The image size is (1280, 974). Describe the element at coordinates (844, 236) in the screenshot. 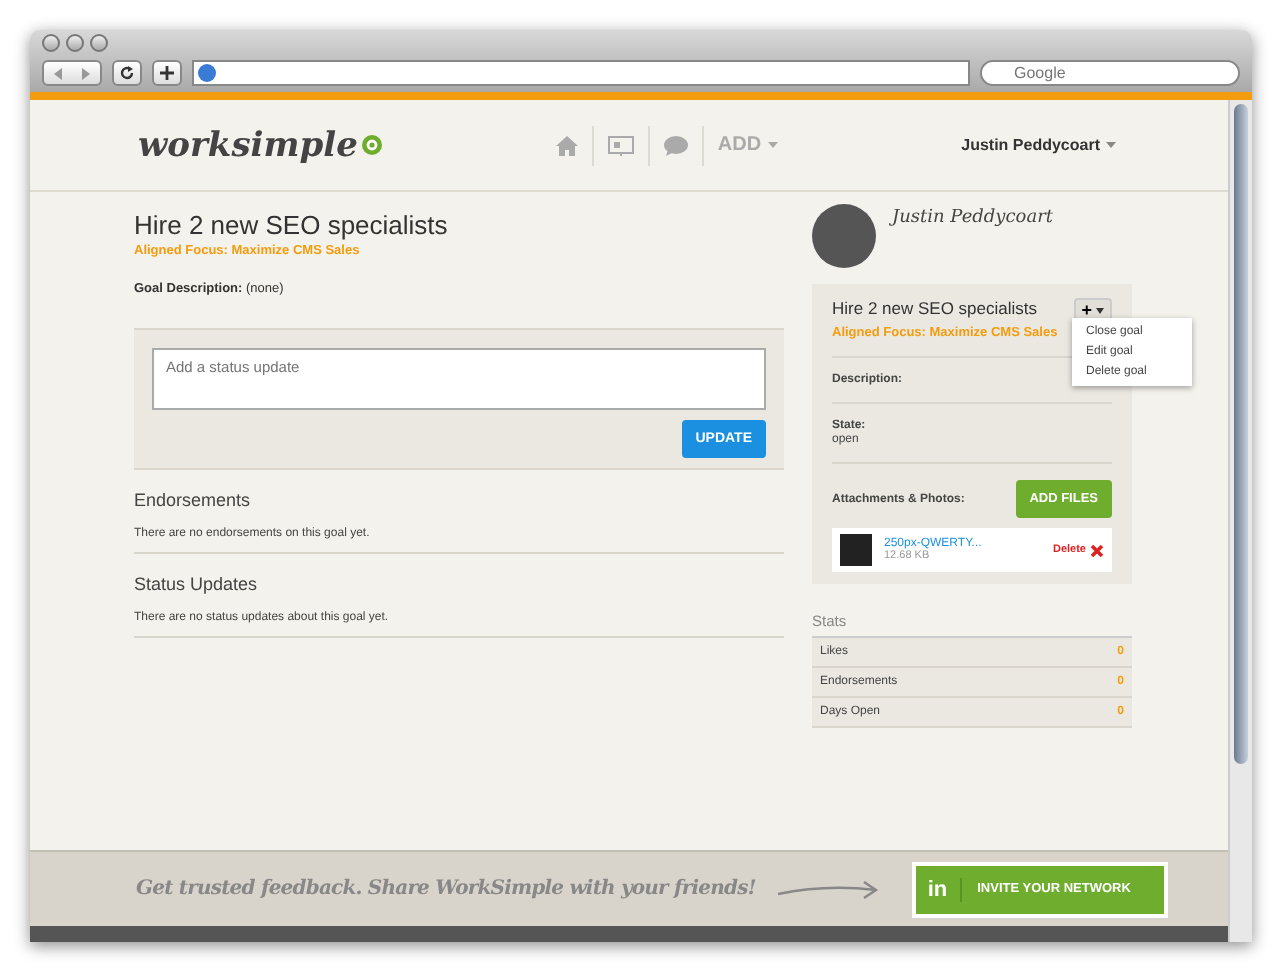

I see `avatar-circle` at that location.